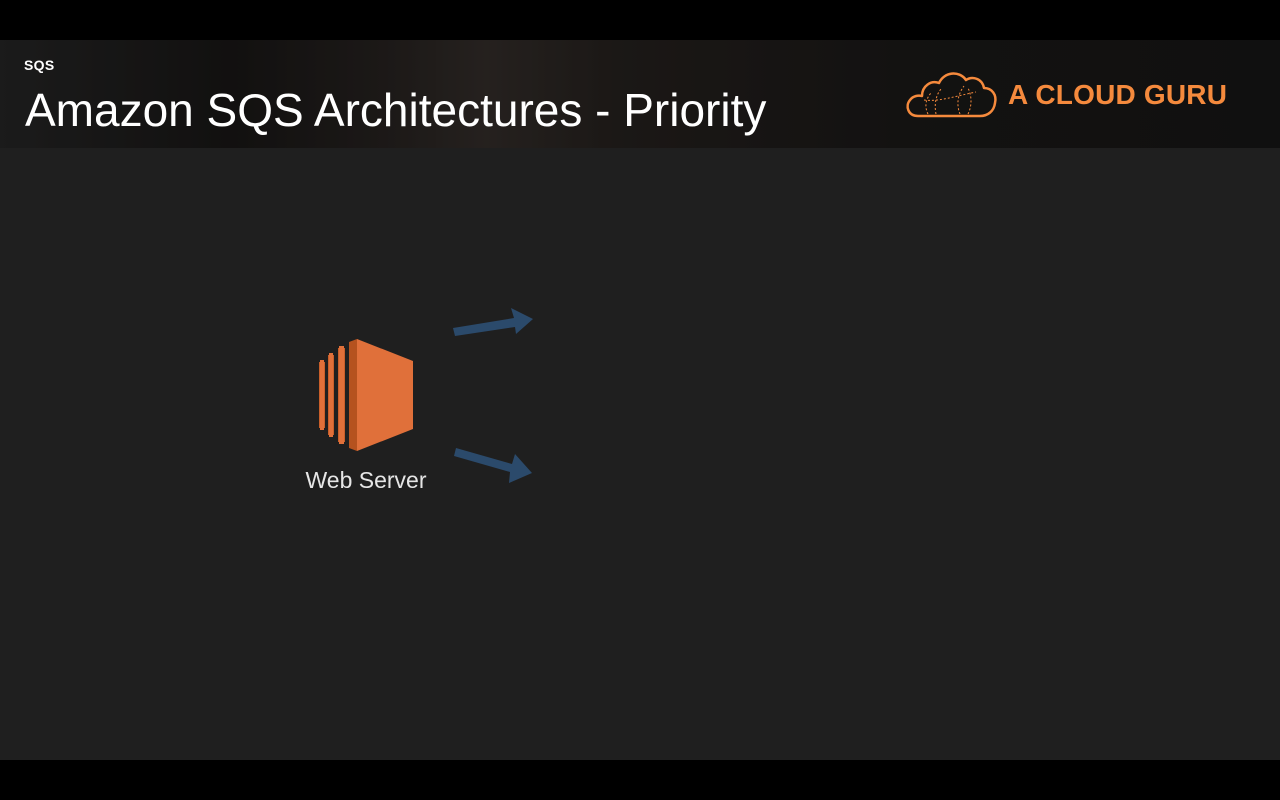 Image resolution: width=1280 pixels, height=800 pixels. I want to click on cloud-logo-icon, so click(951, 95).